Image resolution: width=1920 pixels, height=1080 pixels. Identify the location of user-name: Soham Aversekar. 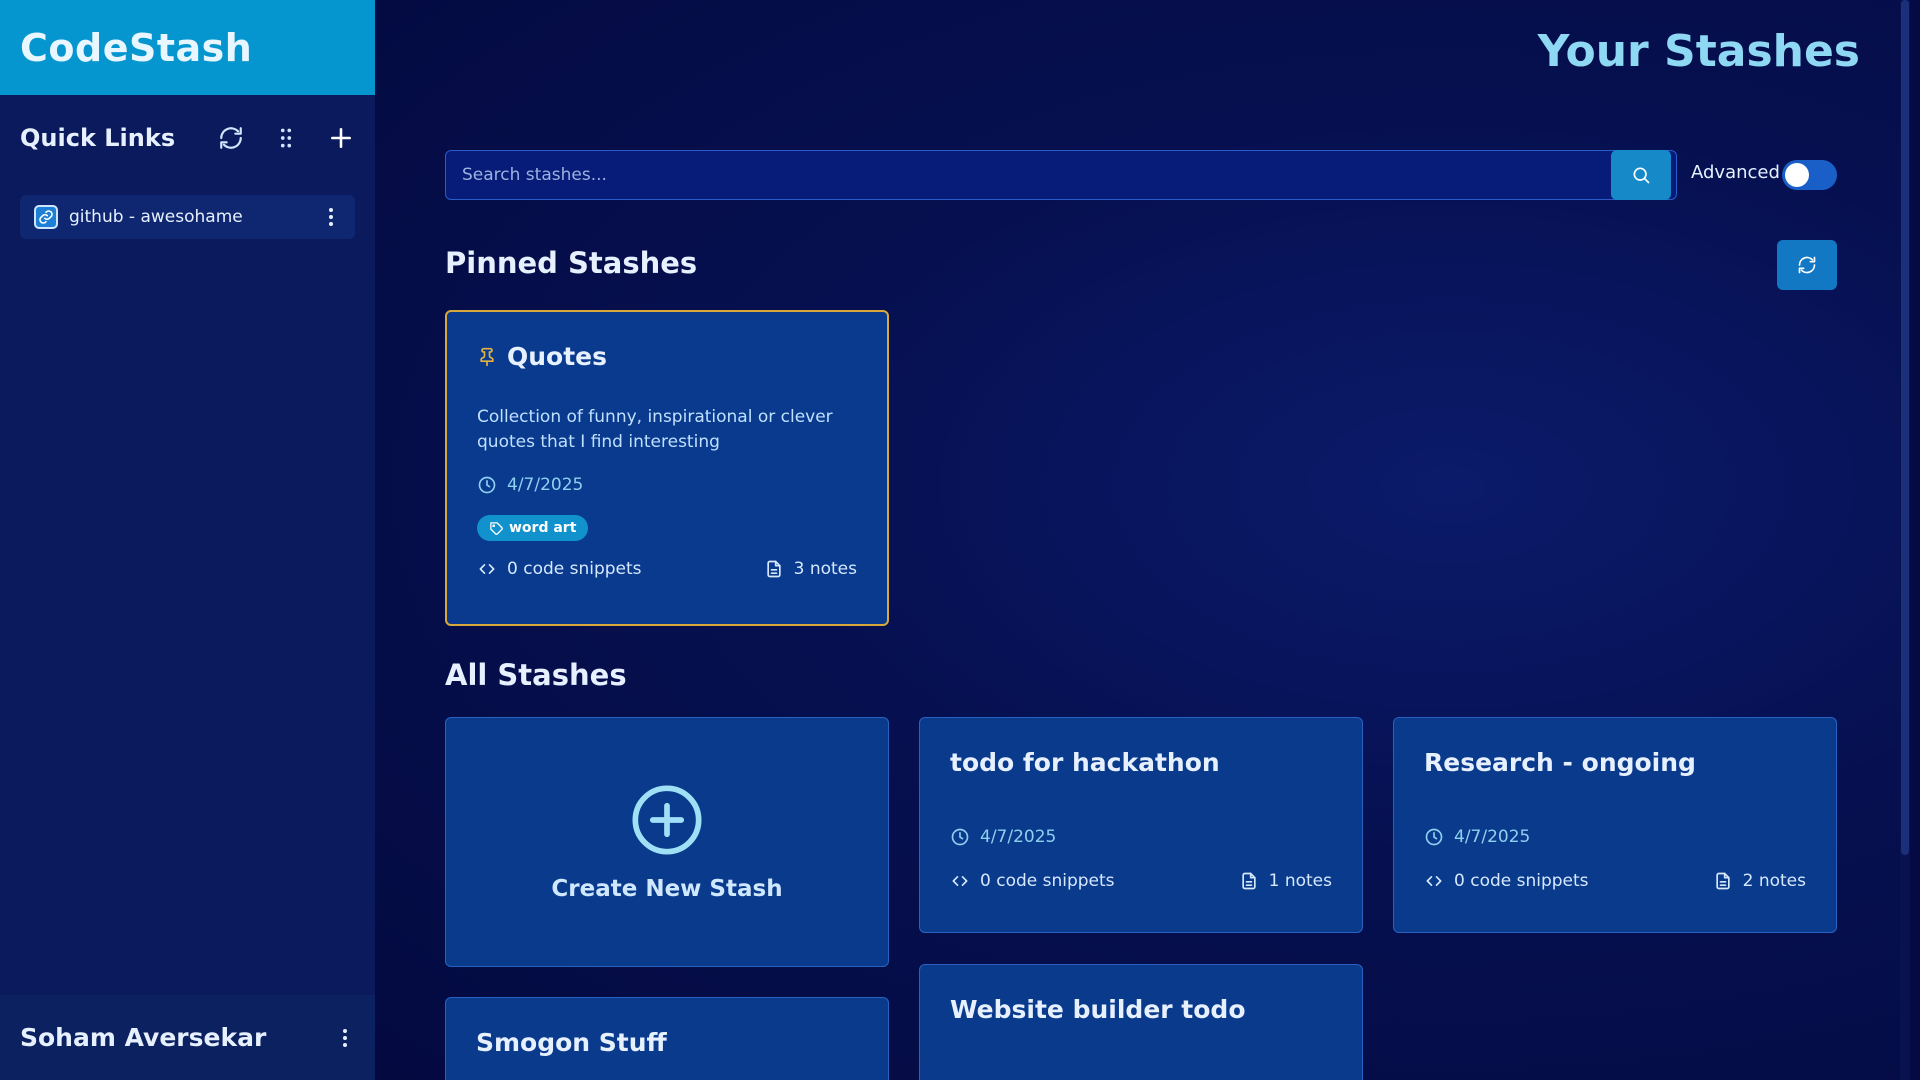
(143, 1037).